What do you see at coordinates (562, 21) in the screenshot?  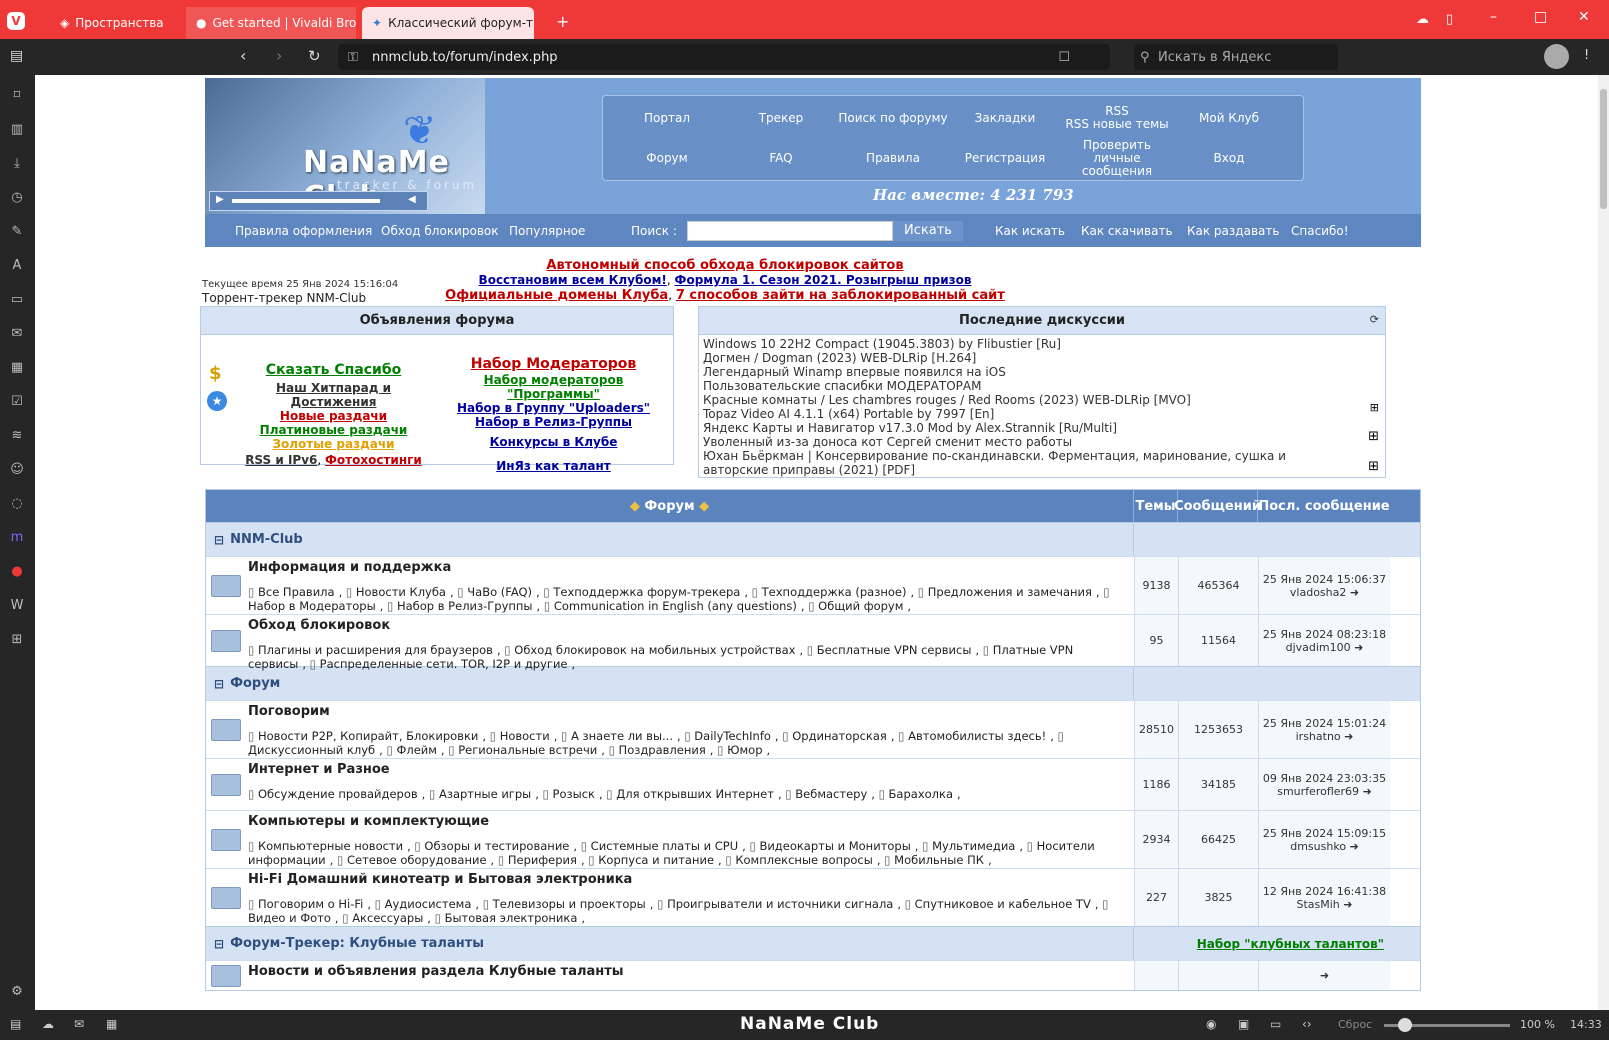 I see `new-tab-button: +` at bounding box center [562, 21].